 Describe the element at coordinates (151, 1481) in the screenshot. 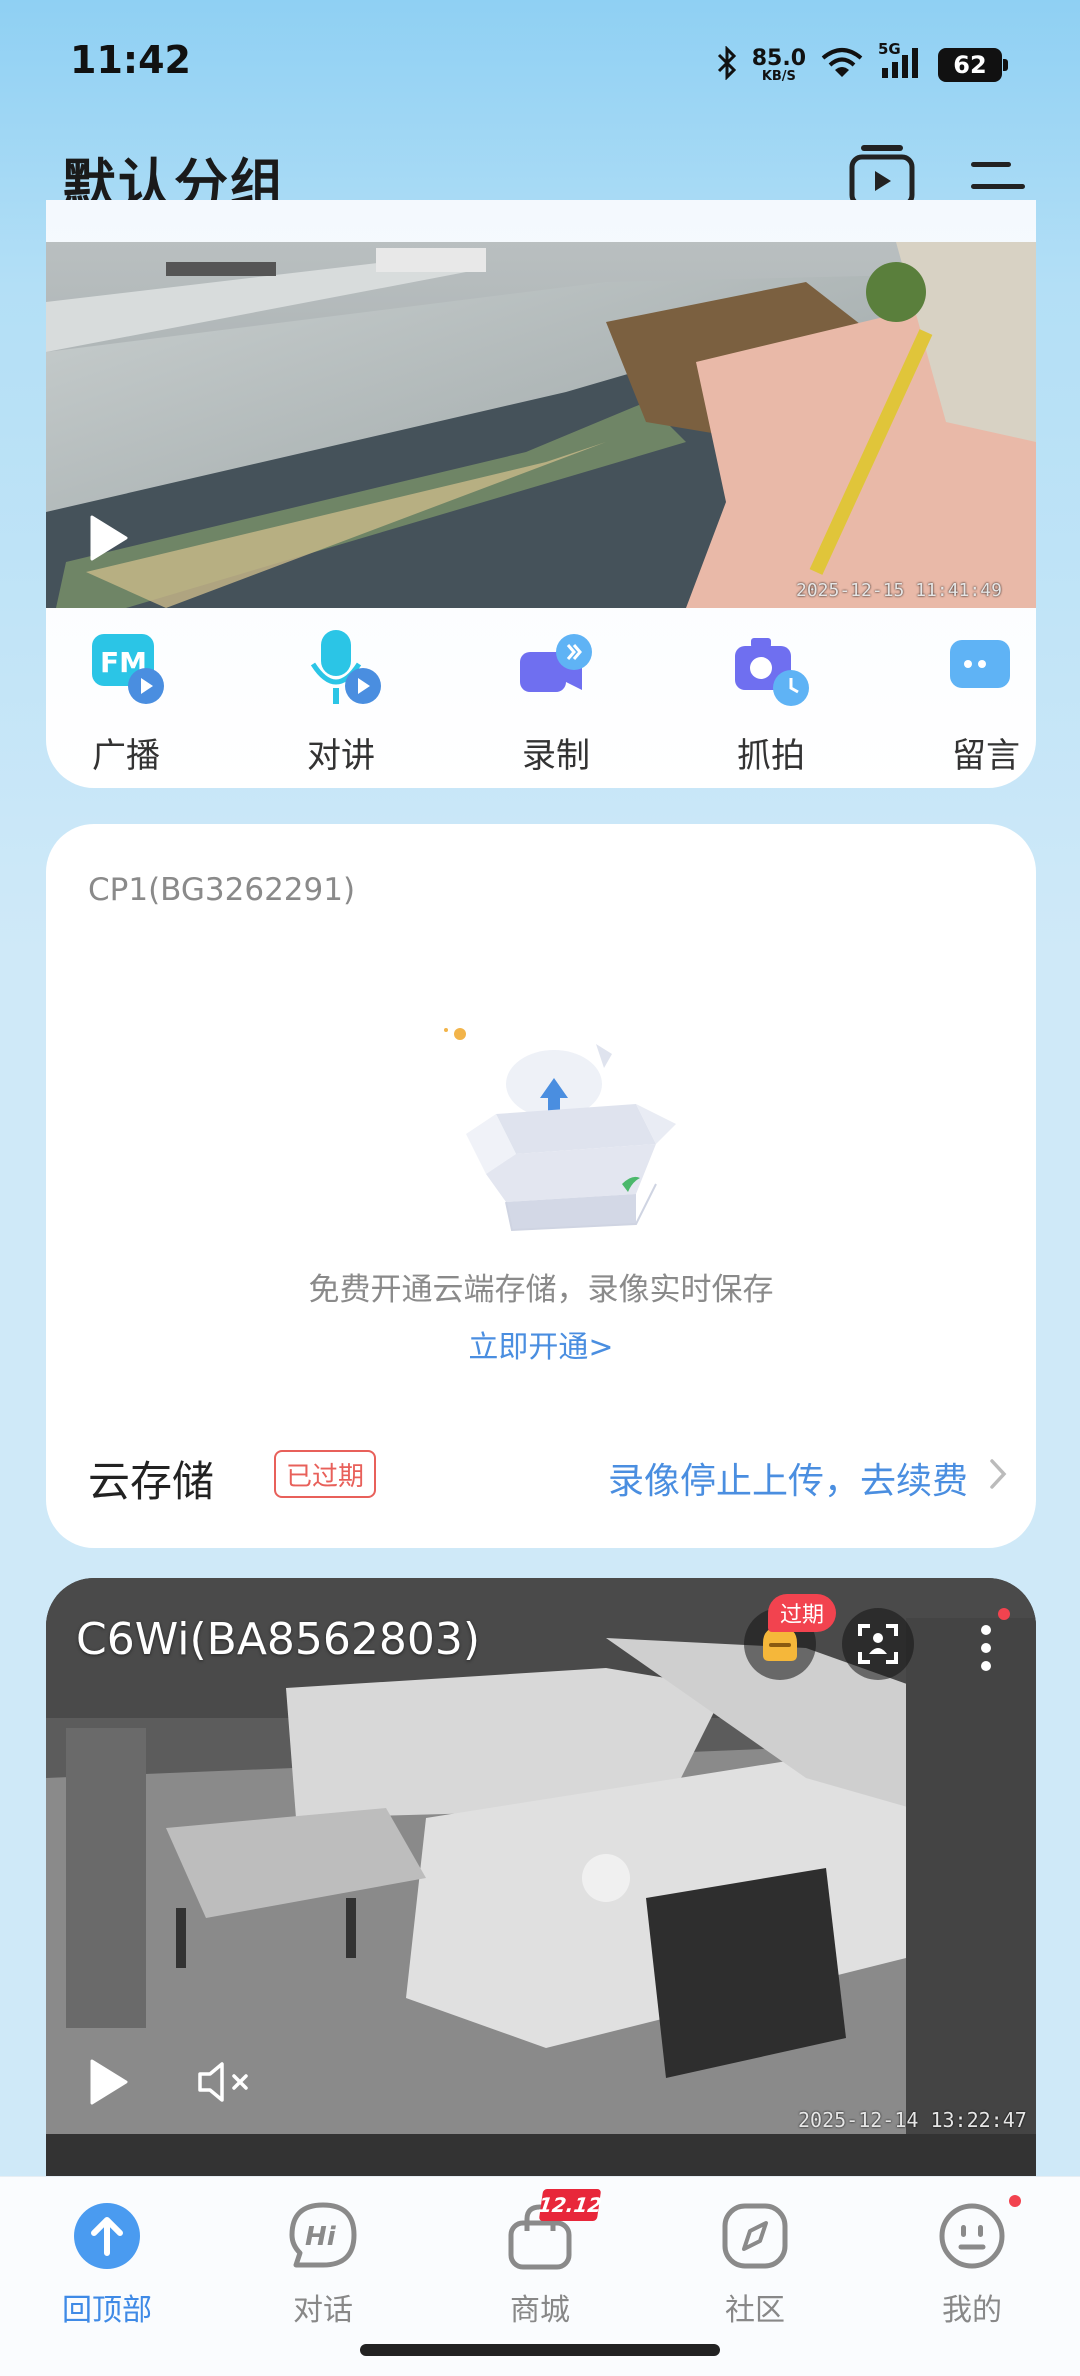

I see `cloud-storage-title: 云存储` at that location.